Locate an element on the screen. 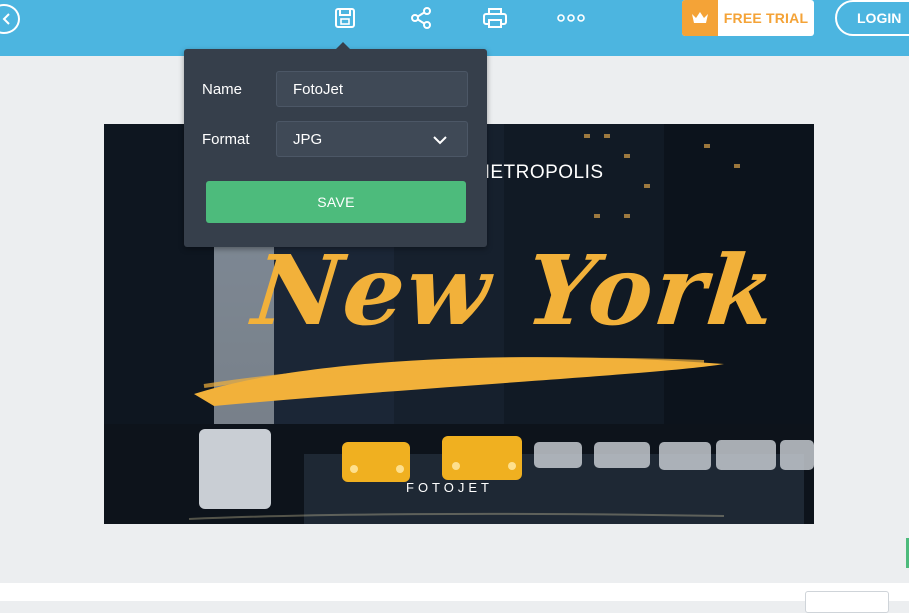 This screenshot has height=613, width=909. chevron-down-icon is located at coordinates (440, 140).